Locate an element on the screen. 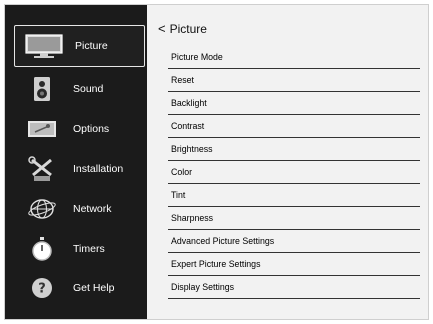 The width and height of the screenshot is (433, 324). sidebar-item-label: Options is located at coordinates (91, 129).